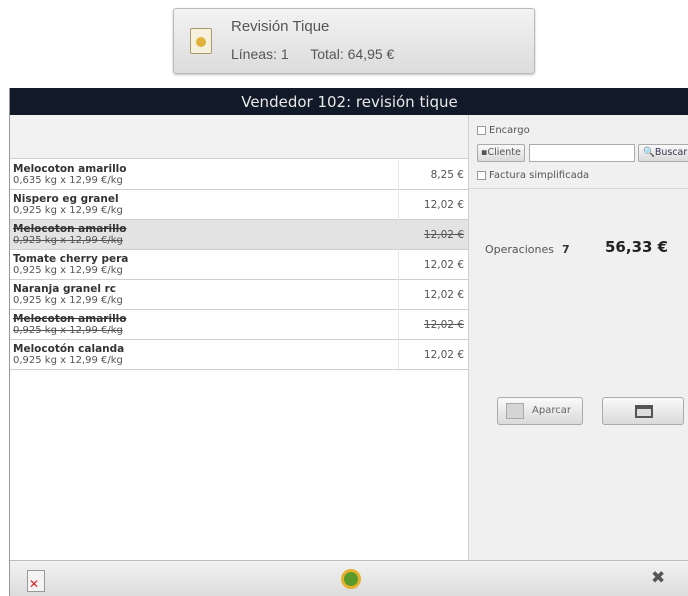 The width and height of the screenshot is (688, 596). I want to click on window-title: Vendedor 102: revisión tique, so click(349, 101).